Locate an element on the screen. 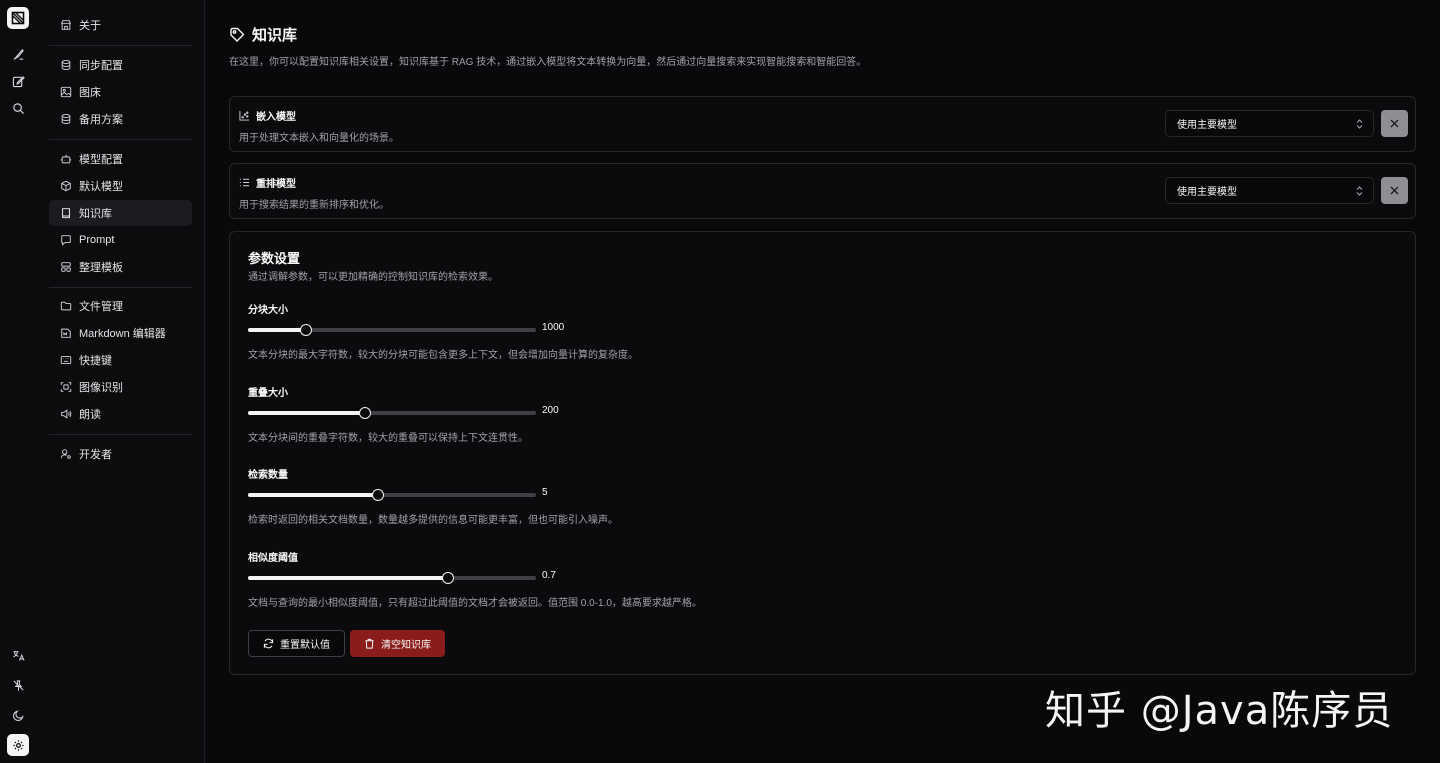 The height and width of the screenshot is (763, 1440). sidebar-item-label: 朗读 is located at coordinates (90, 415).